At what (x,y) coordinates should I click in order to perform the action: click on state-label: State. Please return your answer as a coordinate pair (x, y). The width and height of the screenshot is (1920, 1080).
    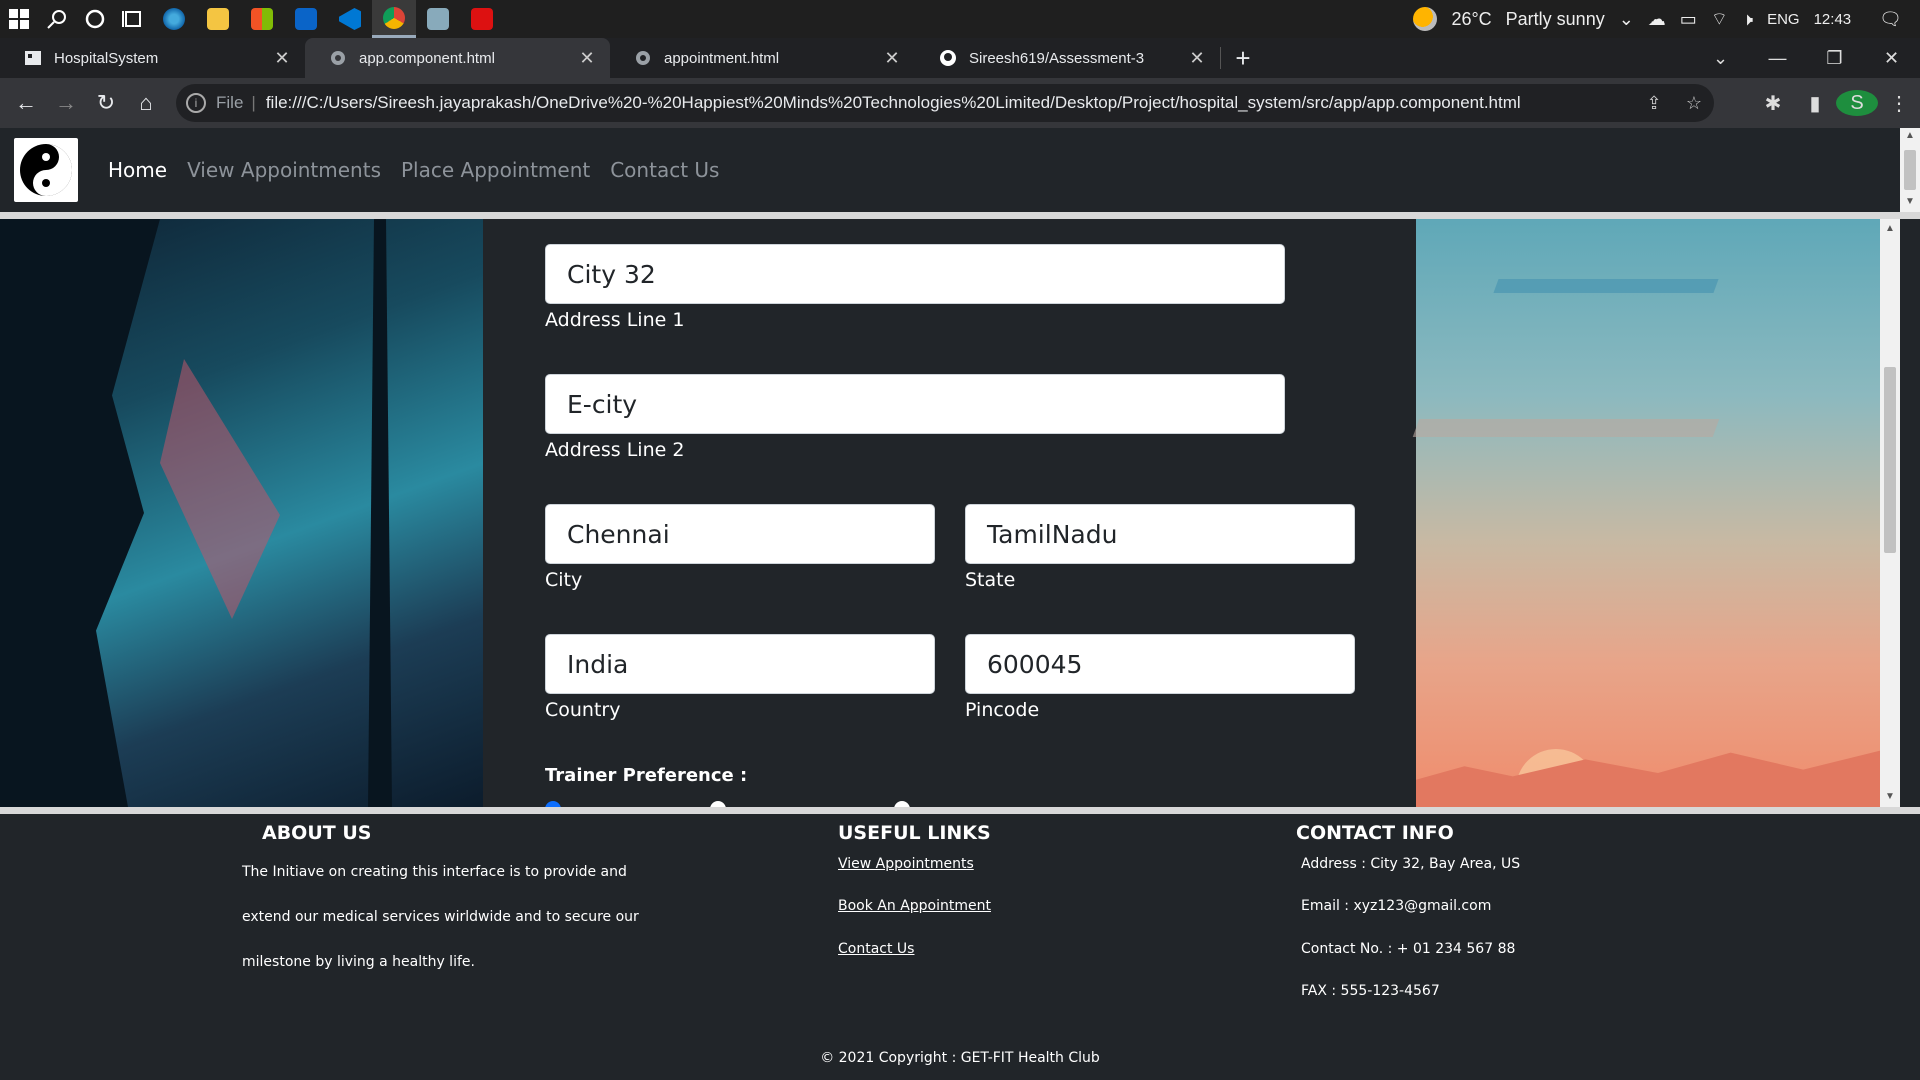
    Looking at the image, I should click on (990, 580).